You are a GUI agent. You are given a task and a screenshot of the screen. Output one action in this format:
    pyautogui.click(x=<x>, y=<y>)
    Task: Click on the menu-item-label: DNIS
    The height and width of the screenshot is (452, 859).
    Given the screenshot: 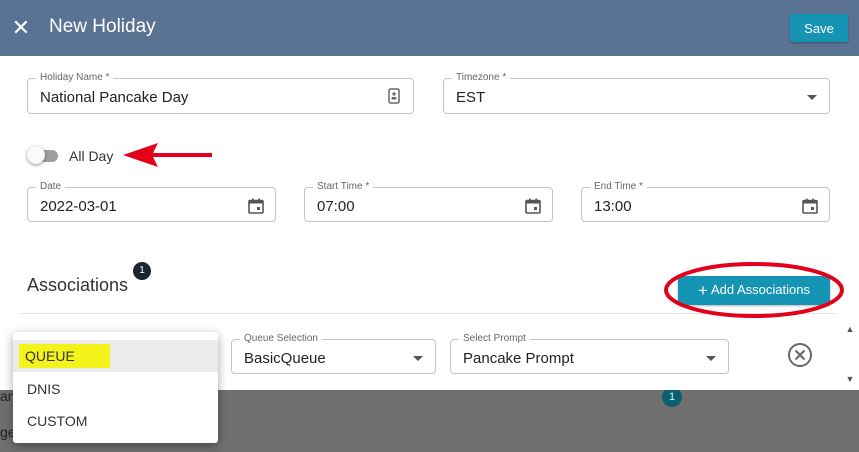 What is the action you would take?
    pyautogui.click(x=44, y=389)
    